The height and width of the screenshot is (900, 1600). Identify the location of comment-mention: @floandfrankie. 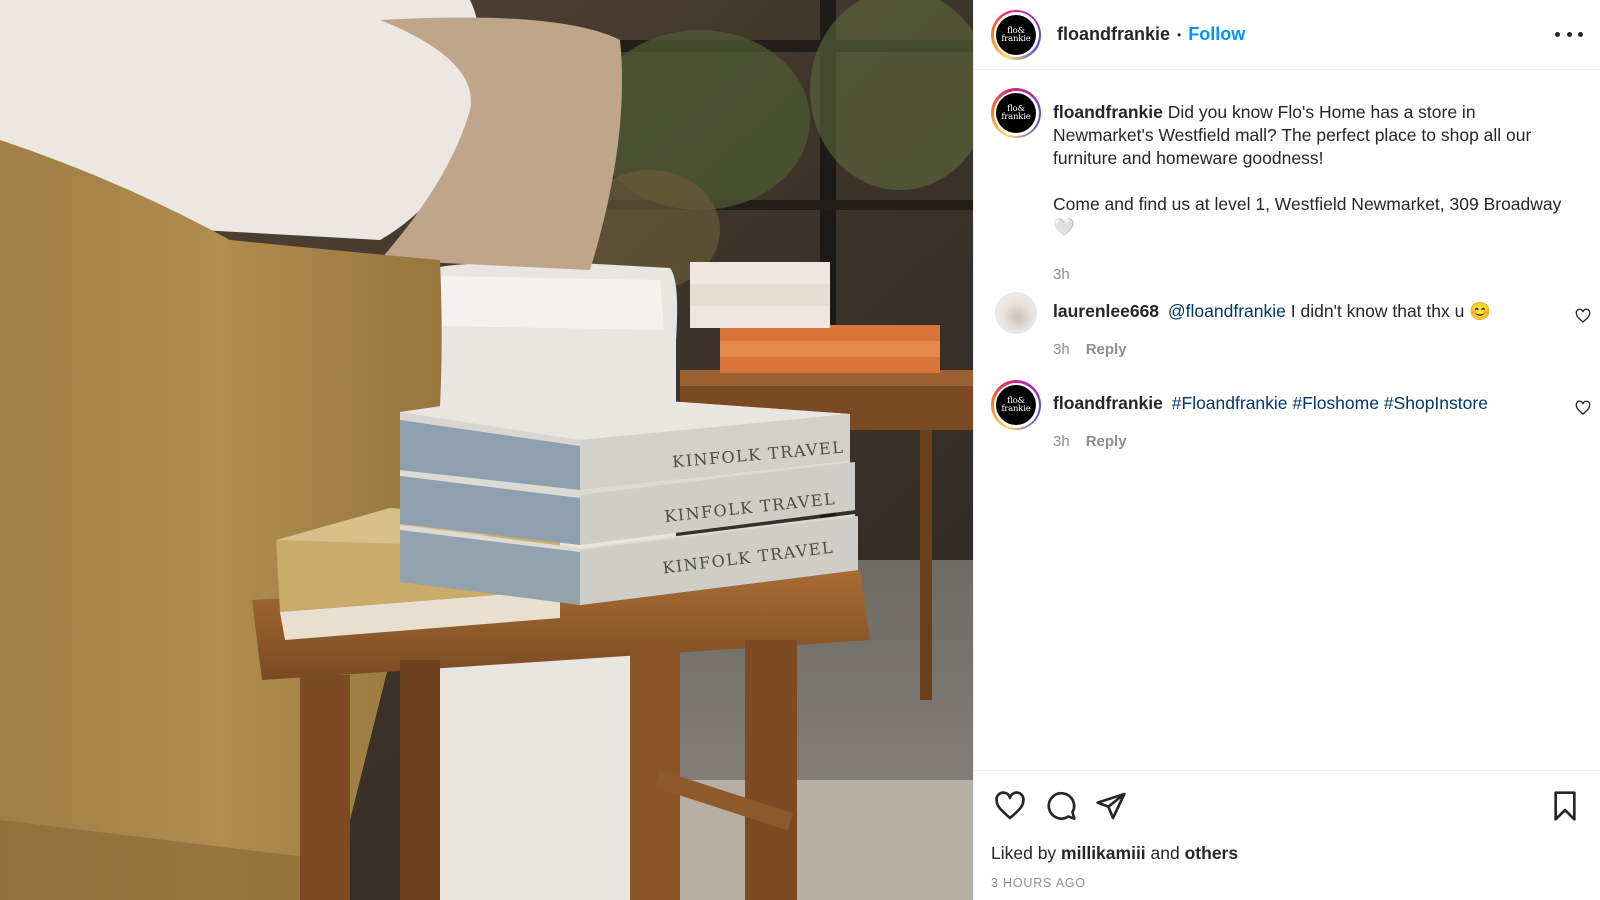
(1227, 311).